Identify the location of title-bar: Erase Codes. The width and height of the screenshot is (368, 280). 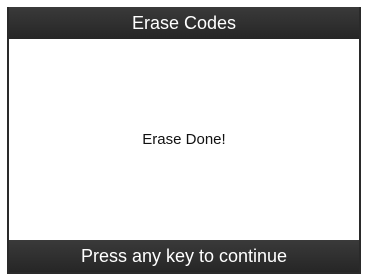
(184, 23).